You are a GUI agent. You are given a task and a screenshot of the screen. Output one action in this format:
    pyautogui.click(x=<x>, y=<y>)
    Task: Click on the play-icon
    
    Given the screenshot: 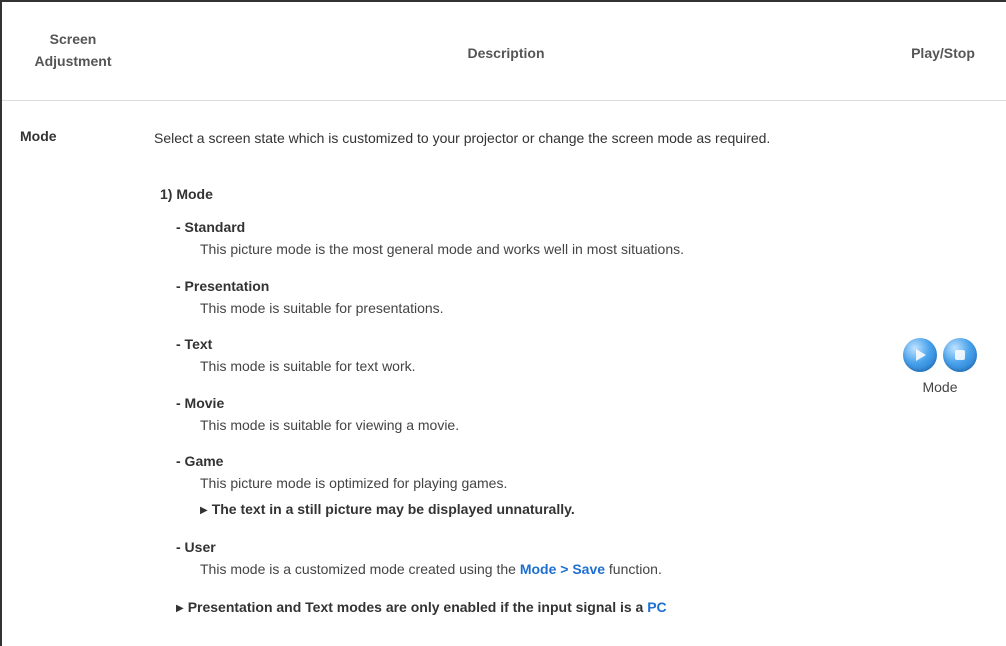 What is the action you would take?
    pyautogui.click(x=921, y=355)
    